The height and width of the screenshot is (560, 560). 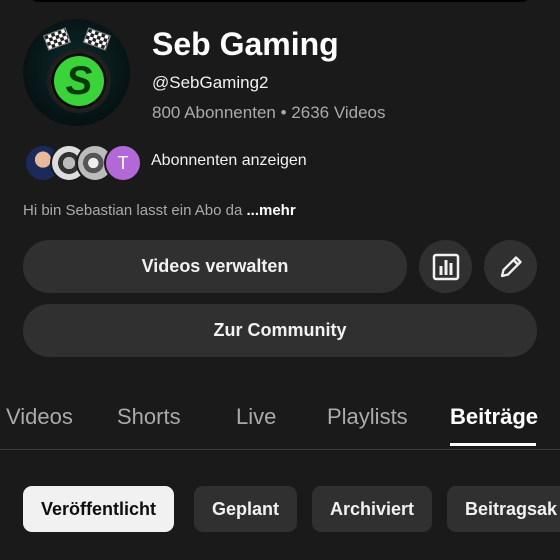 I want to click on tab-shorts: Shorts, so click(x=149, y=417).